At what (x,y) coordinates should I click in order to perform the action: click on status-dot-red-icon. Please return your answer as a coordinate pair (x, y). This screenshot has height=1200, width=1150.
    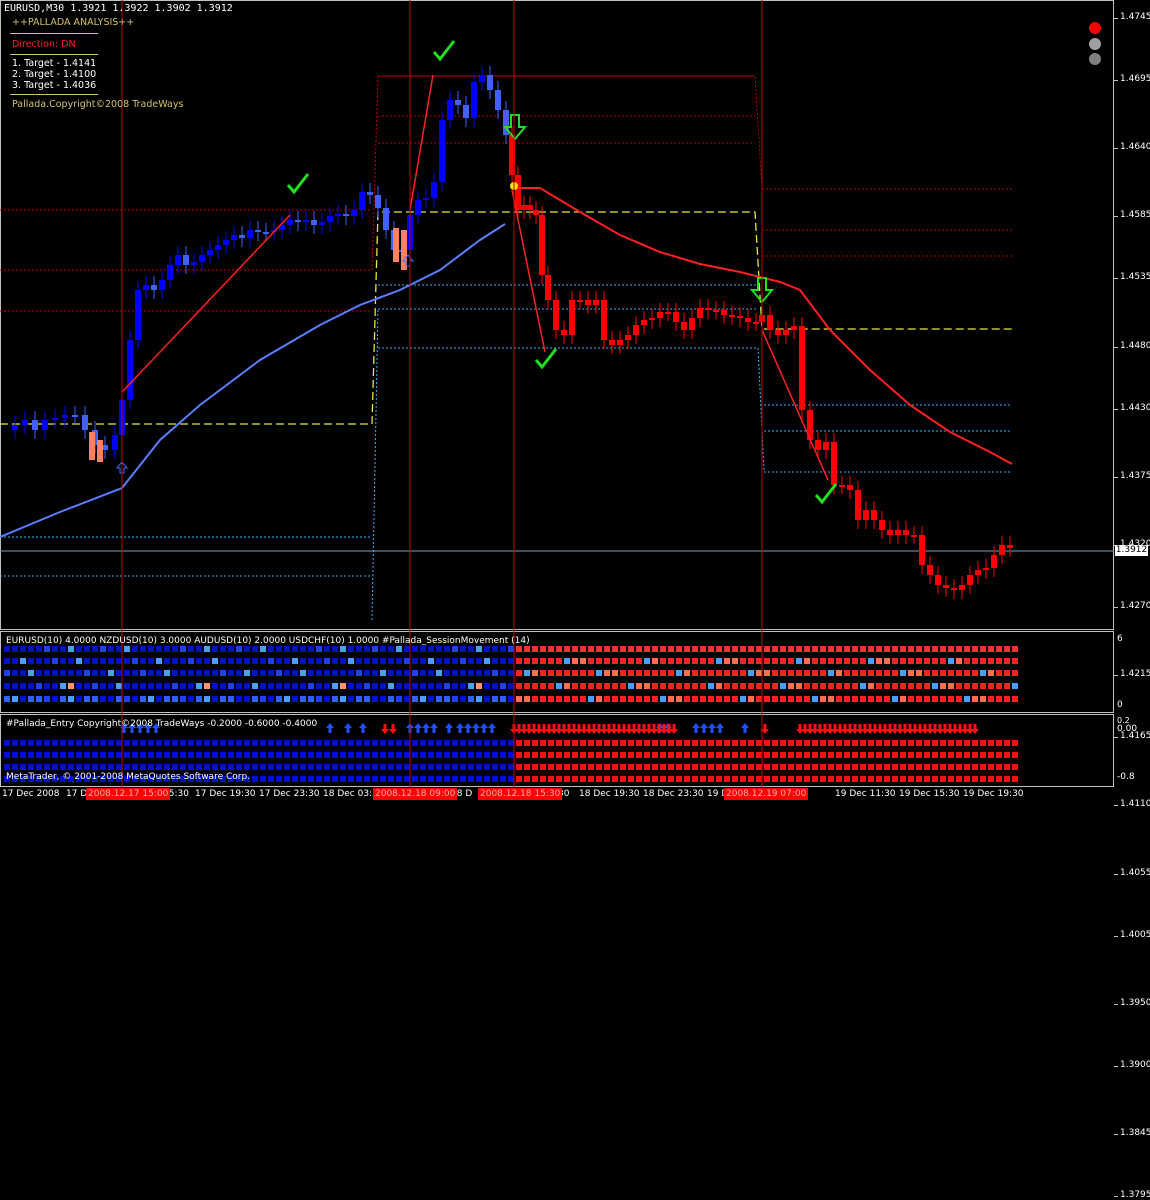
    Looking at the image, I should click on (1095, 28).